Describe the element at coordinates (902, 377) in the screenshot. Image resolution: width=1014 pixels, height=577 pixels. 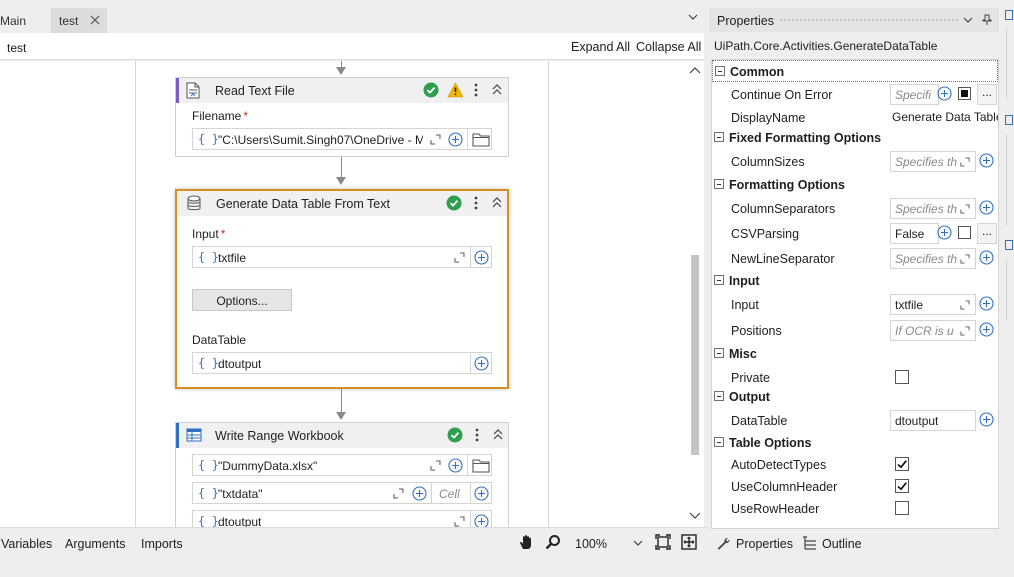
I see `private-checkbox` at that location.